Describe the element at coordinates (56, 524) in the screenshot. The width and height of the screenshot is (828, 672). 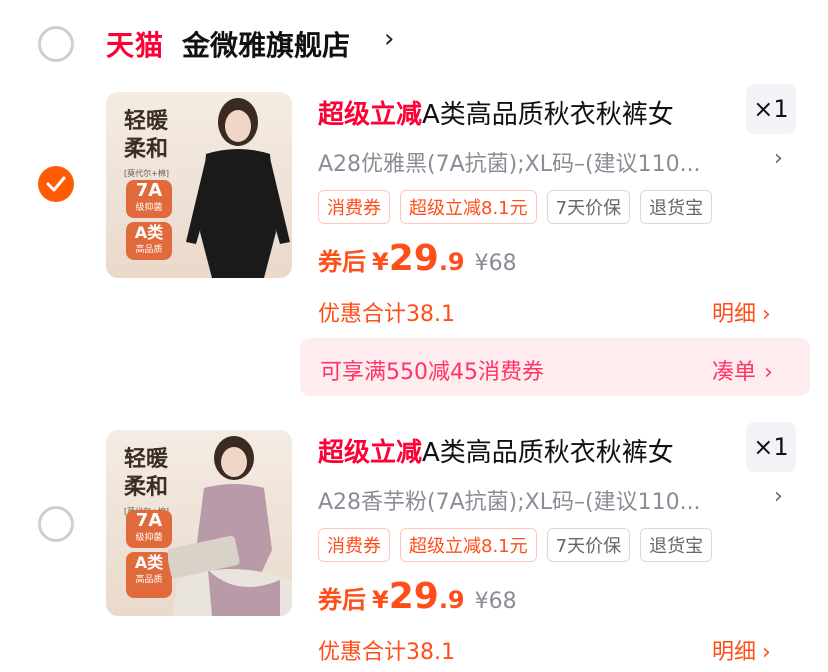
I see `item-select-checkbox` at that location.